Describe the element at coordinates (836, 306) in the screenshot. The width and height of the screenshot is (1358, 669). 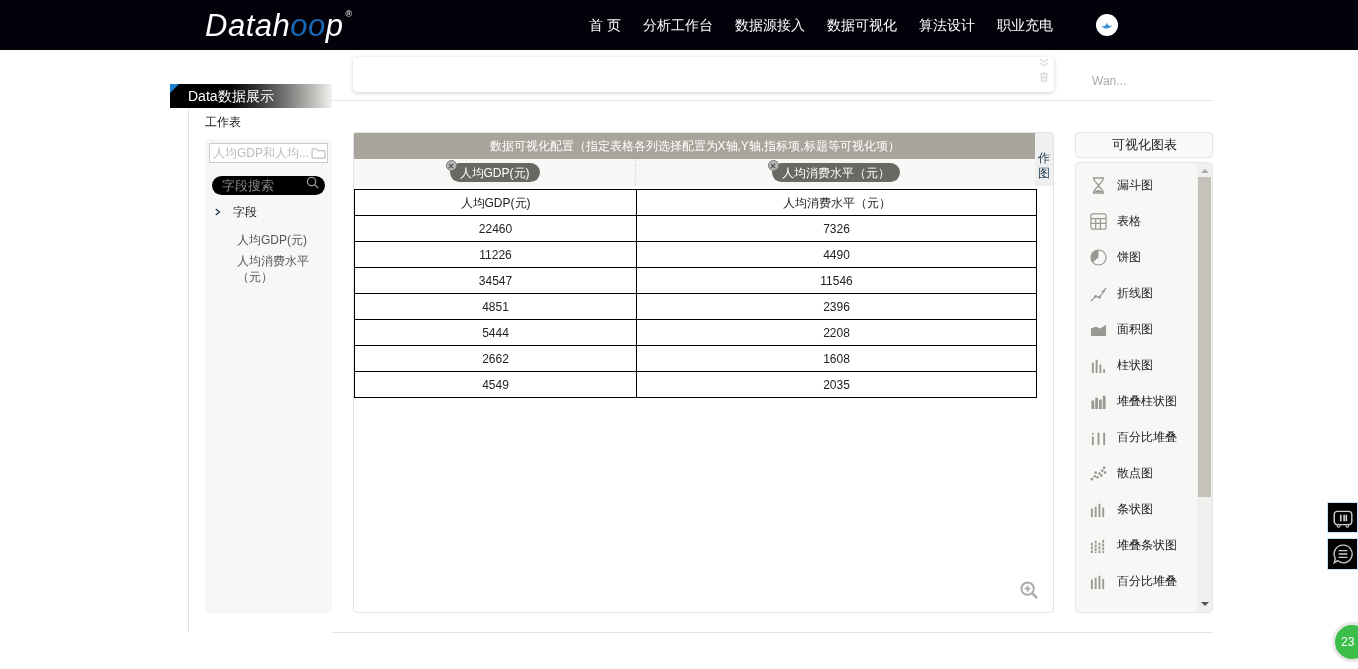
I see `table-cell: 2396` at that location.